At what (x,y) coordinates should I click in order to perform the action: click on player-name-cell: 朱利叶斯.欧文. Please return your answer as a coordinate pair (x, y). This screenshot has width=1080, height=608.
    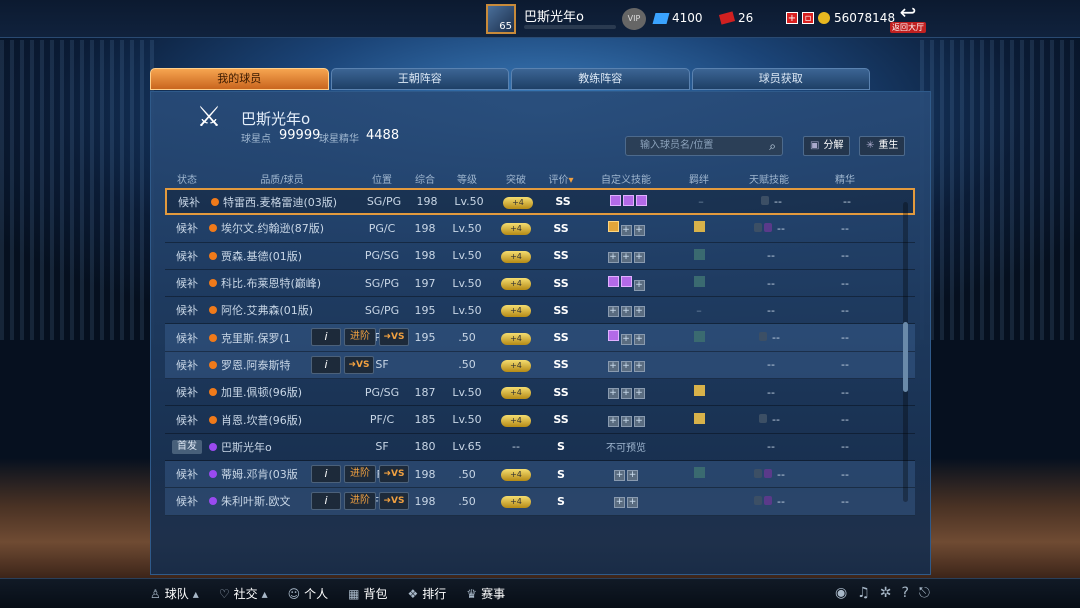
    Looking at the image, I should click on (256, 501).